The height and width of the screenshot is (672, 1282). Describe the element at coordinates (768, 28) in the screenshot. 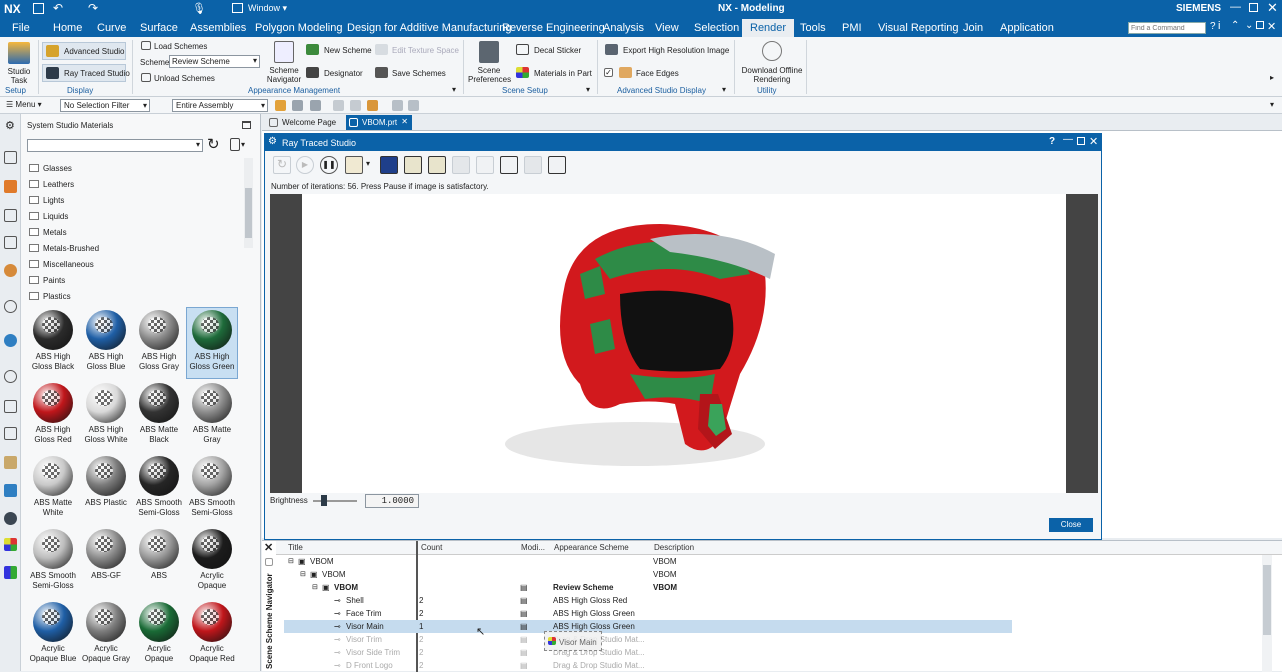

I see `menu-render: Render` at that location.